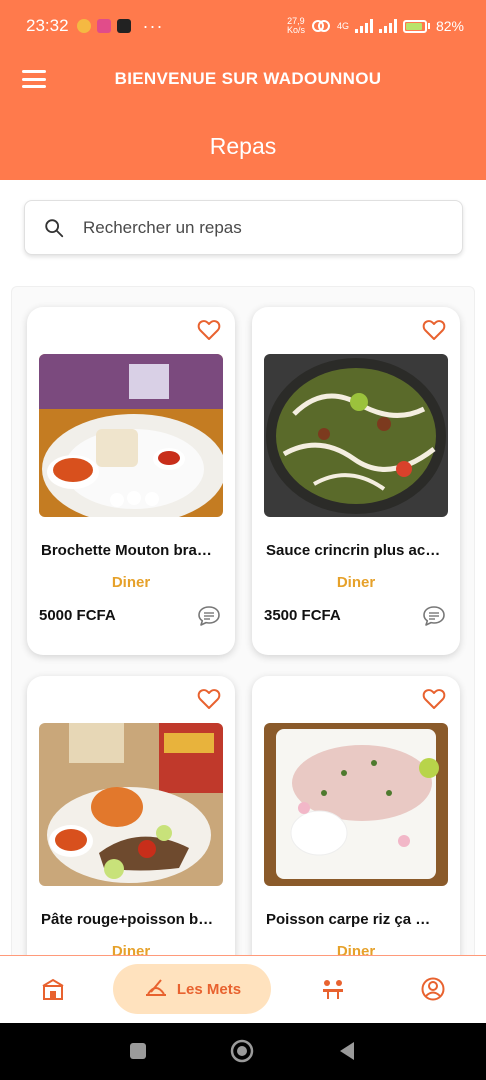 The width and height of the screenshot is (486, 1080). I want to click on bottom-nav: Les Mets, so click(243, 989).